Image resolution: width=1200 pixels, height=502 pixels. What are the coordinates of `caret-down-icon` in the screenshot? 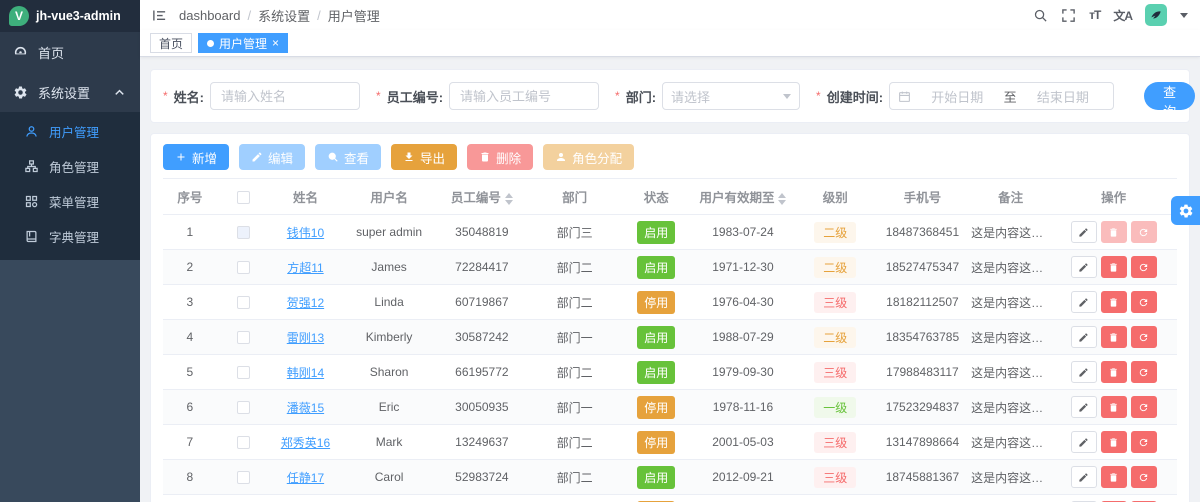 It's located at (1184, 15).